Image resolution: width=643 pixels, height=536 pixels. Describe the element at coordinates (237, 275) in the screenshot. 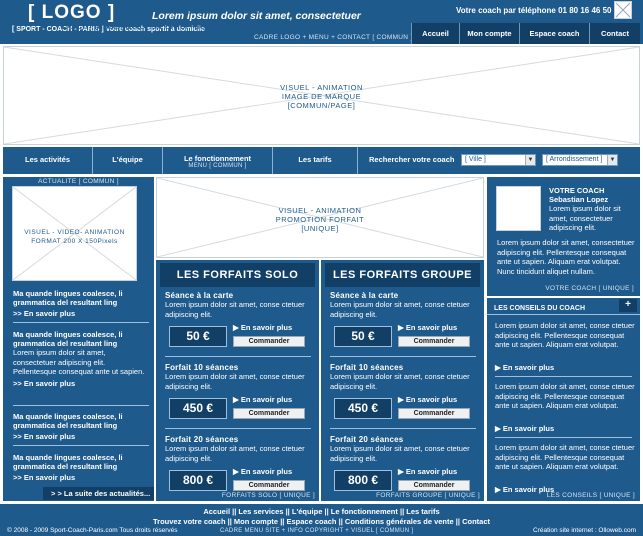

I see `forfaits-solo-title: LES FORFAITS SOLO` at that location.